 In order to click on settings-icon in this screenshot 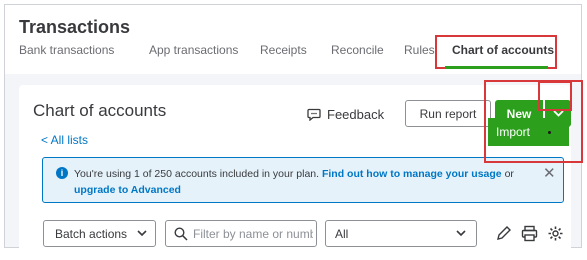, I will do `click(555, 233)`.